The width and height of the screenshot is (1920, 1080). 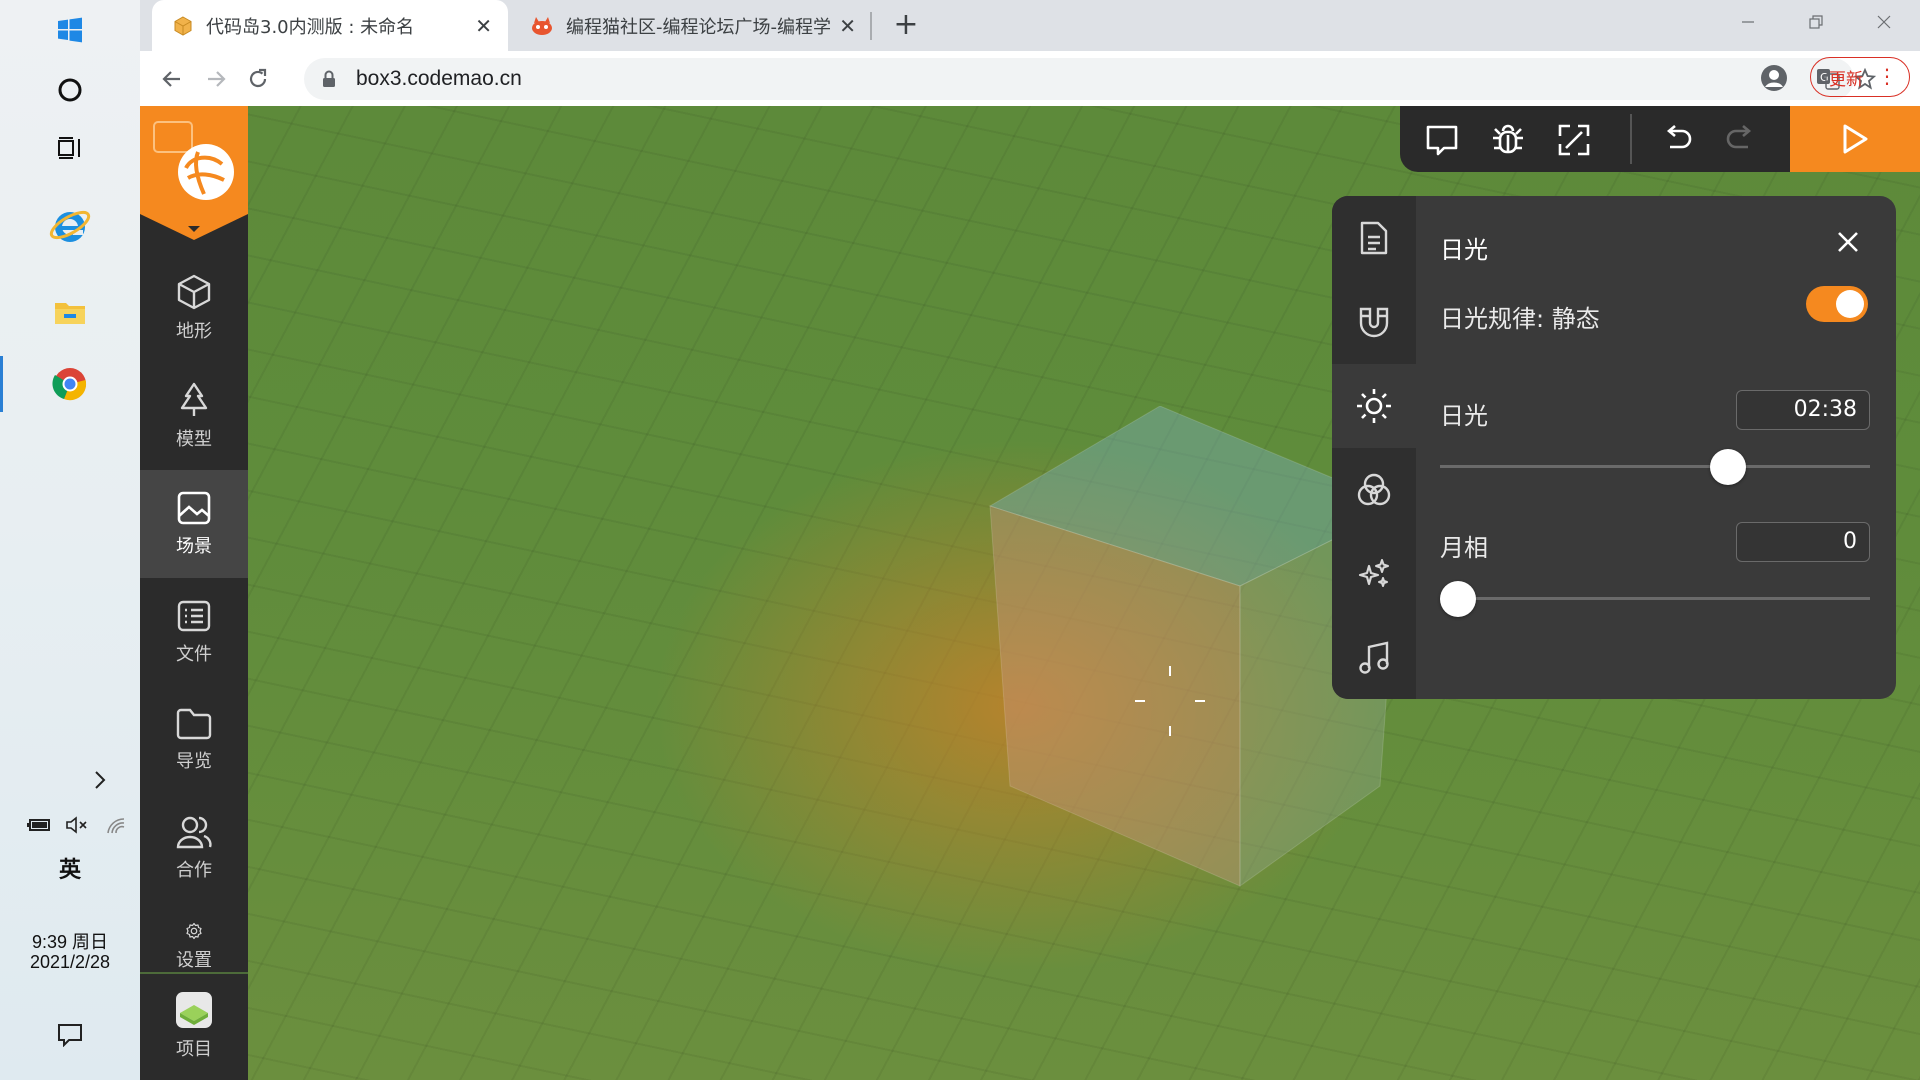 I want to click on logo-block, so click(x=194, y=160).